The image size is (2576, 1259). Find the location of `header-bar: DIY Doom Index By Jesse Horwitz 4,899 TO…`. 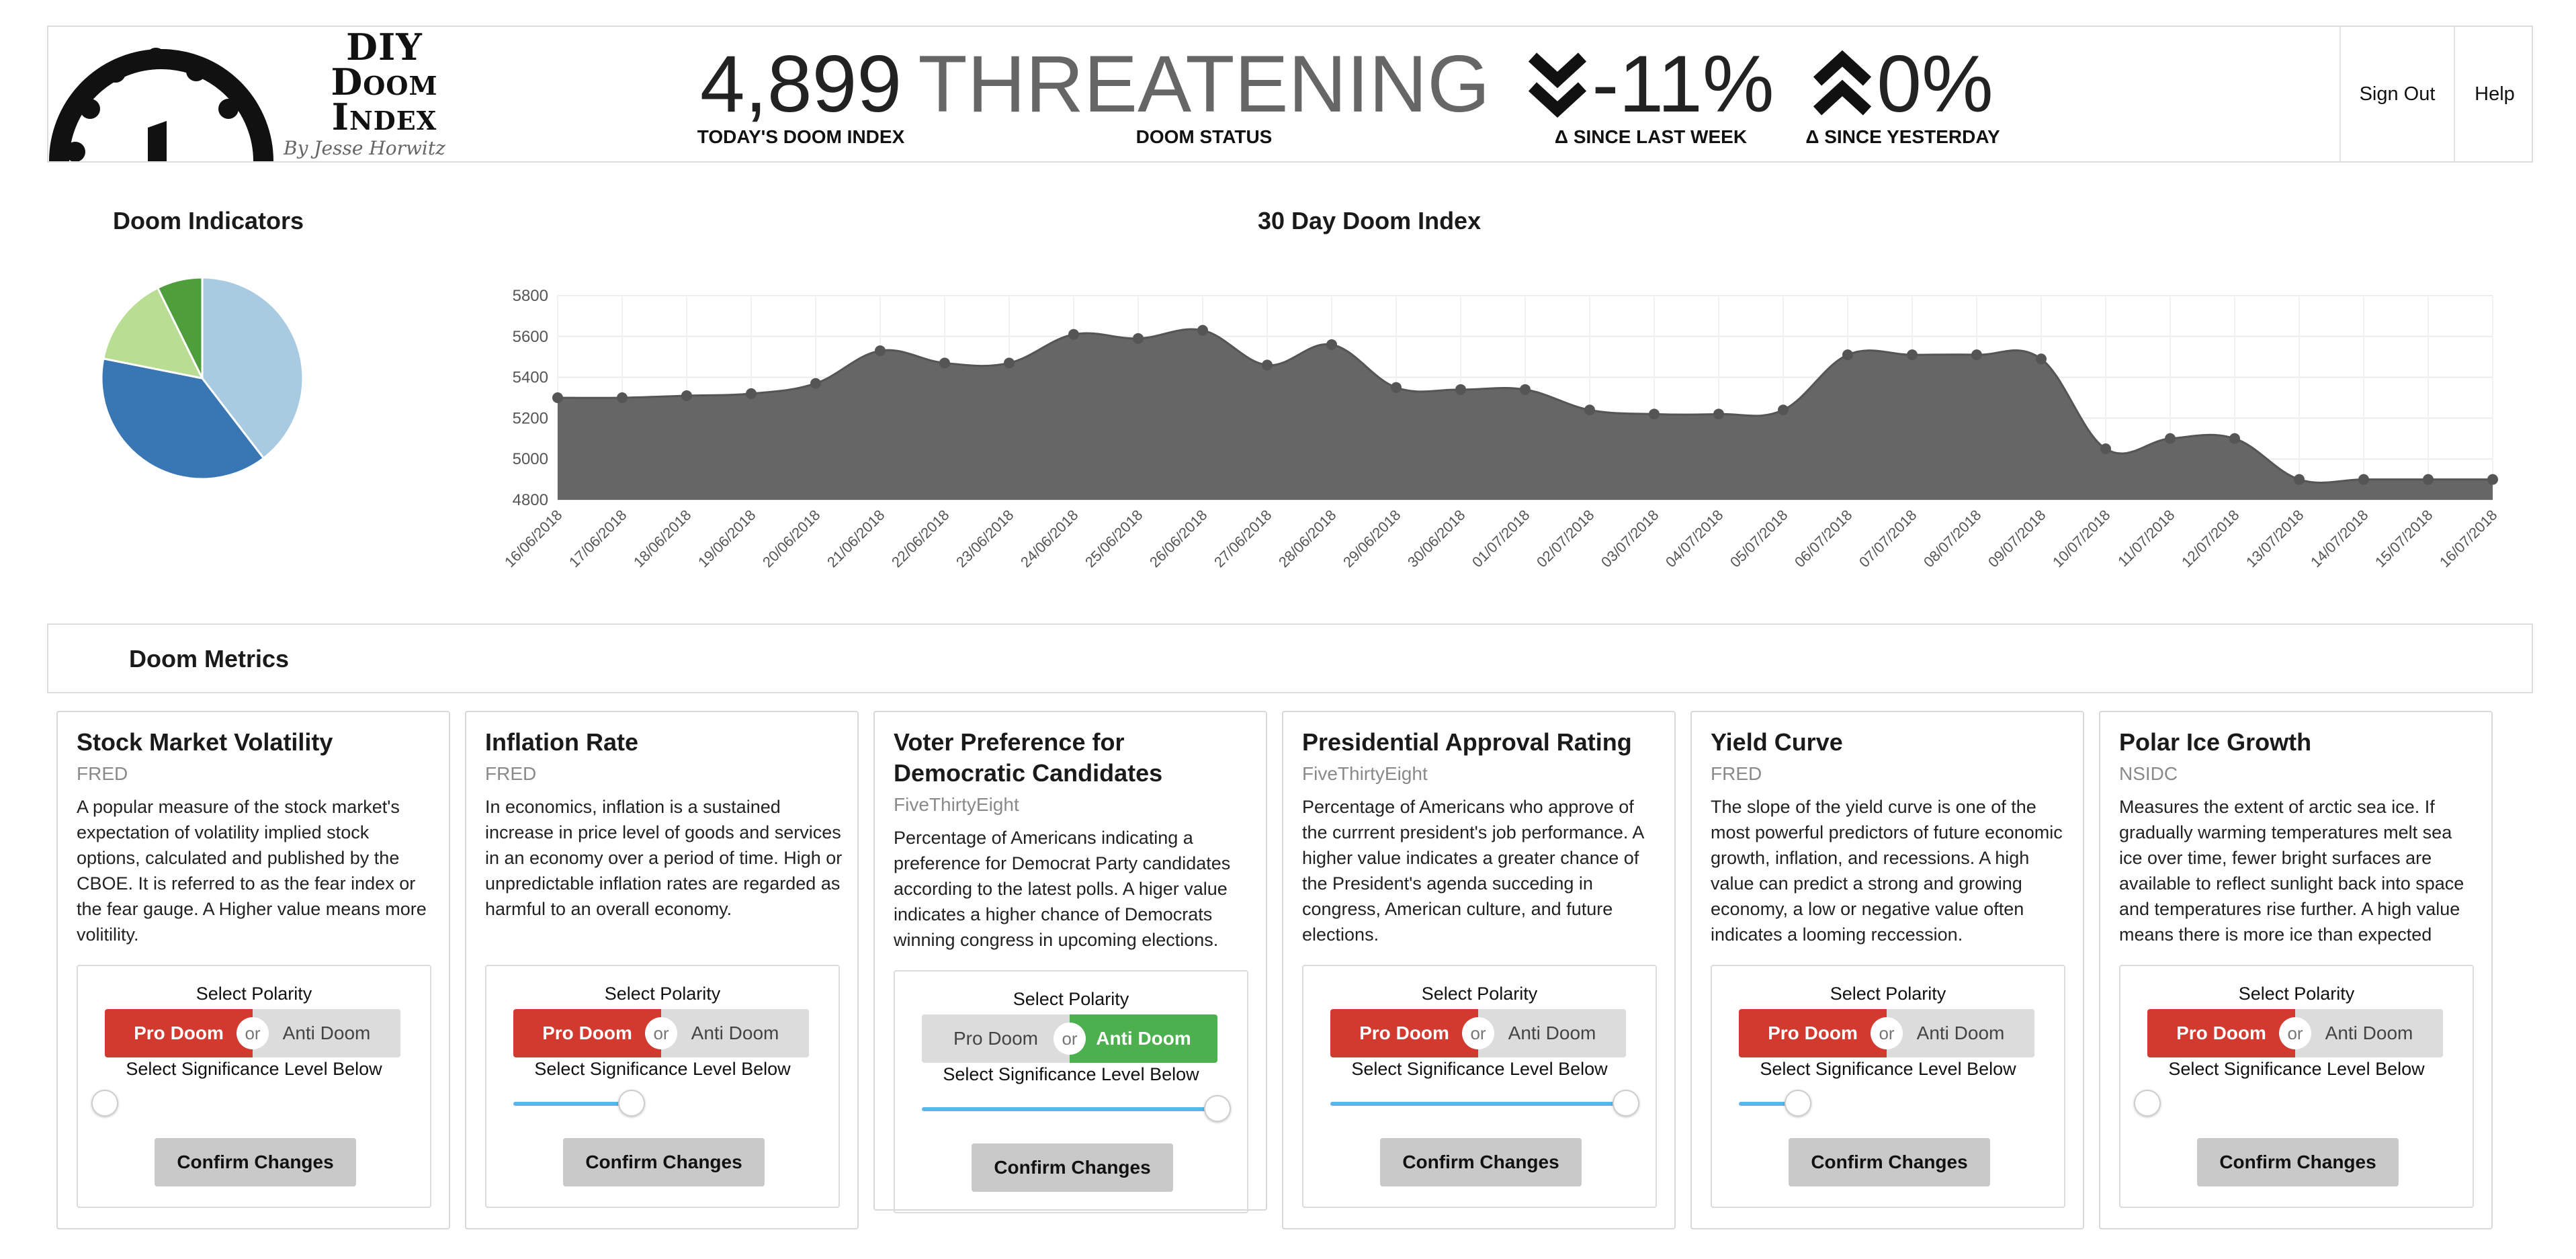

header-bar: DIY Doom Index By Jesse Horwitz 4,899 TO… is located at coordinates (1290, 94).